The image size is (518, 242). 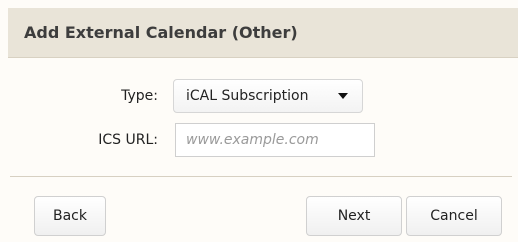 What do you see at coordinates (139, 96) in the screenshot?
I see `type-label: Type:` at bounding box center [139, 96].